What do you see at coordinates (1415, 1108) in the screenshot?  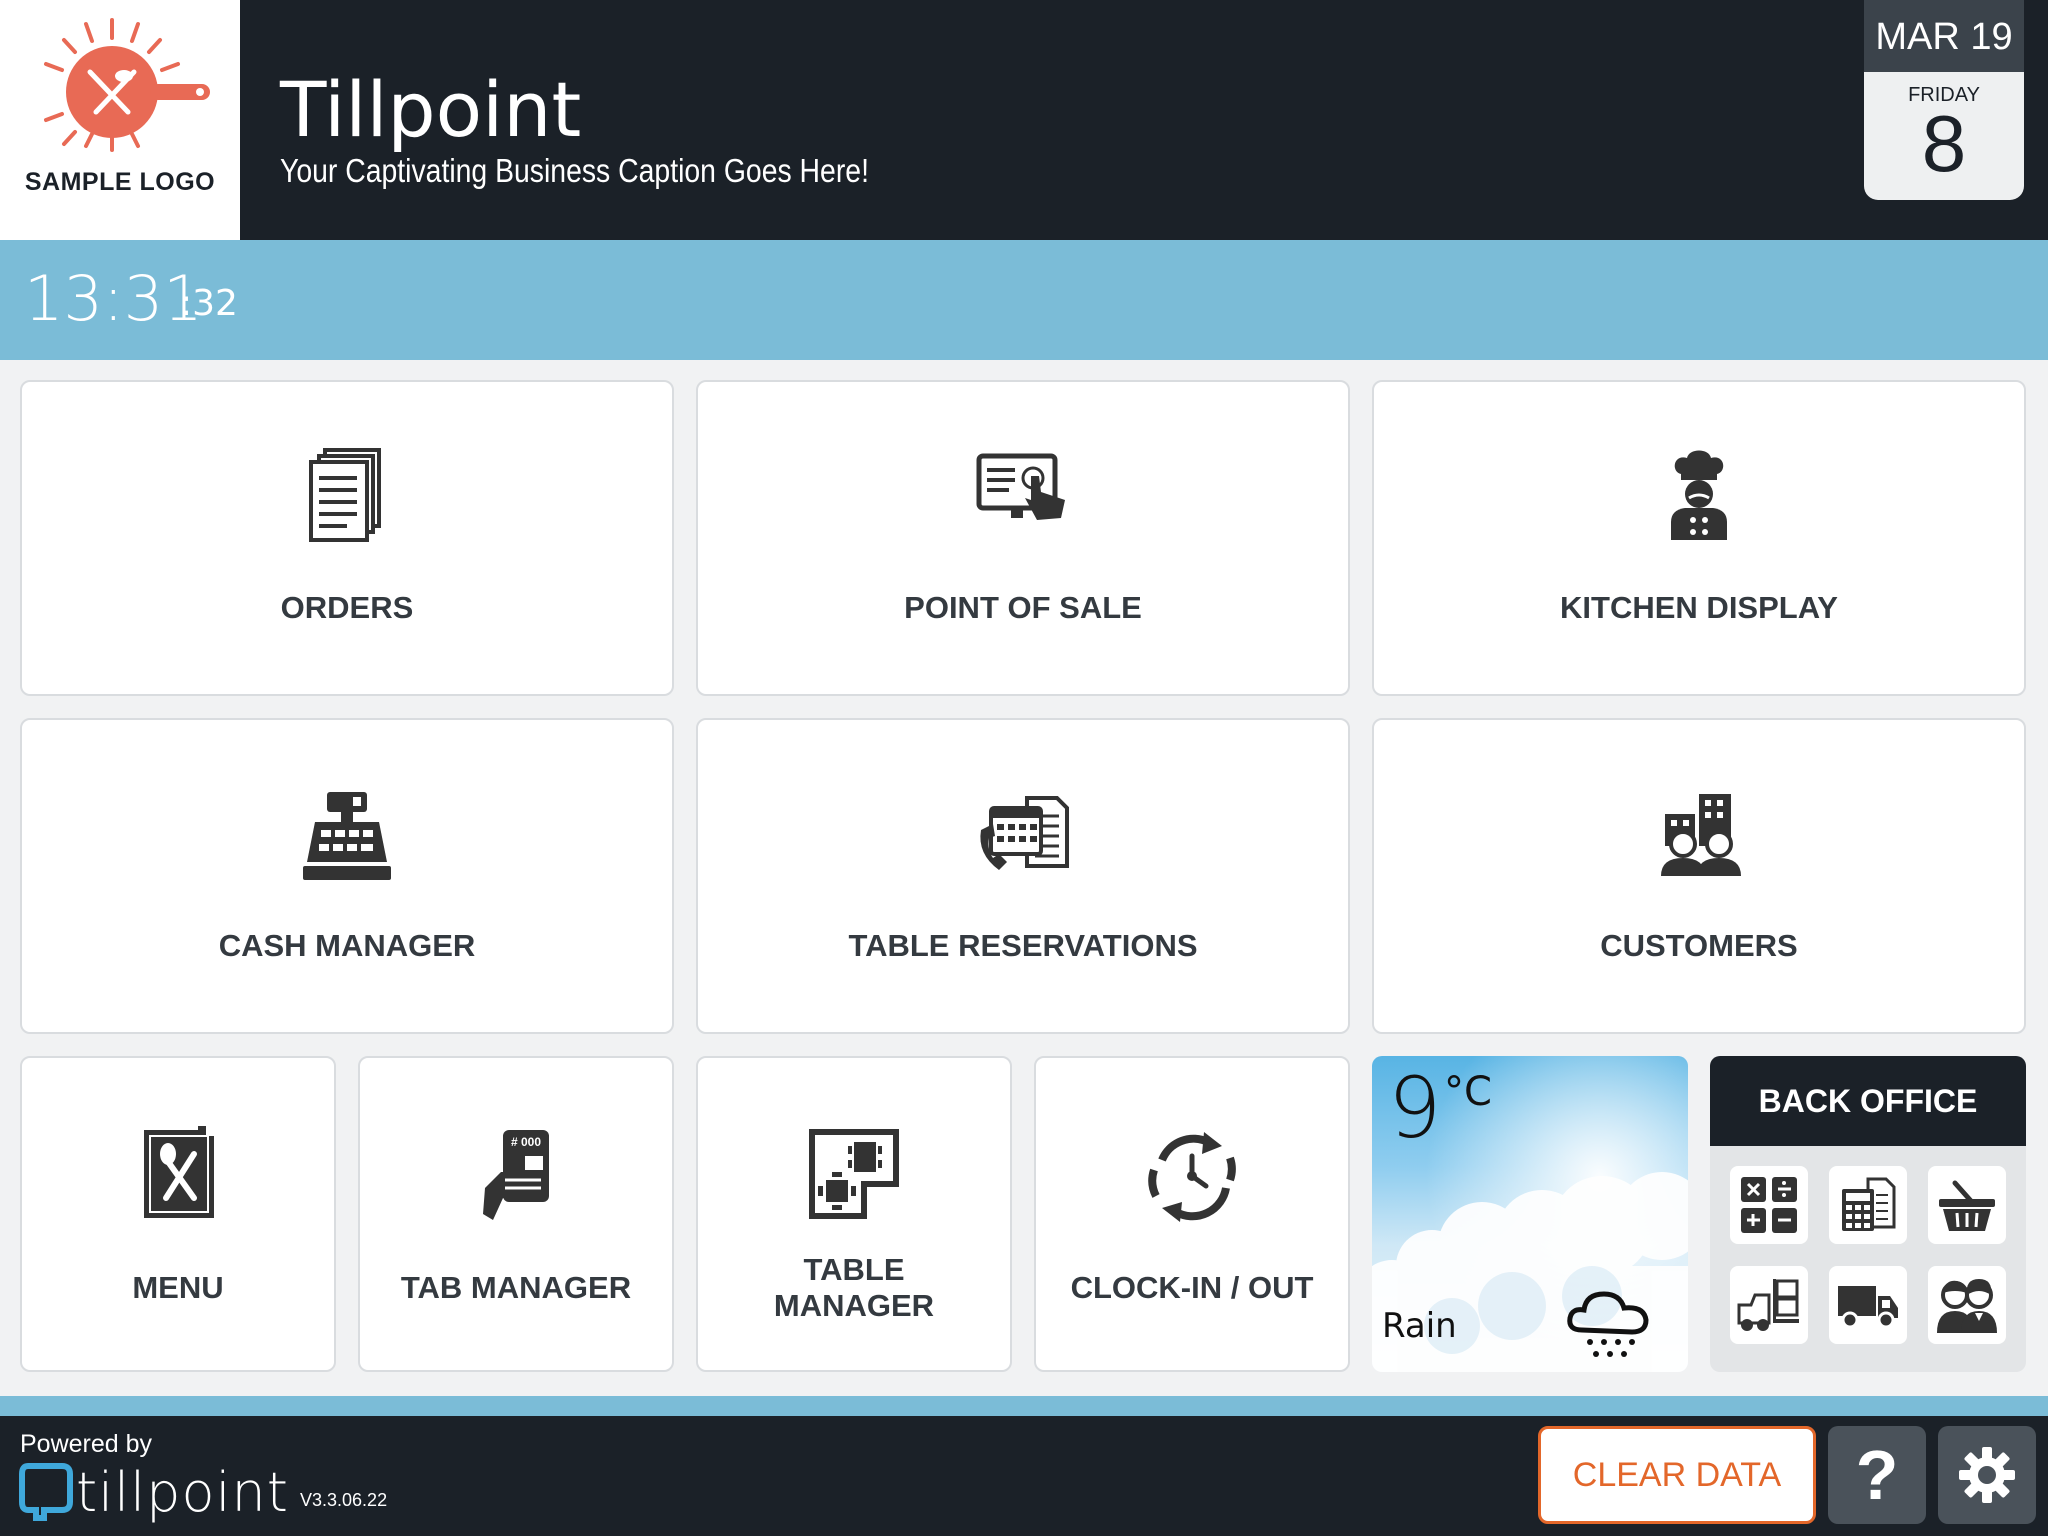 I see `weather-temperature: 9` at bounding box center [1415, 1108].